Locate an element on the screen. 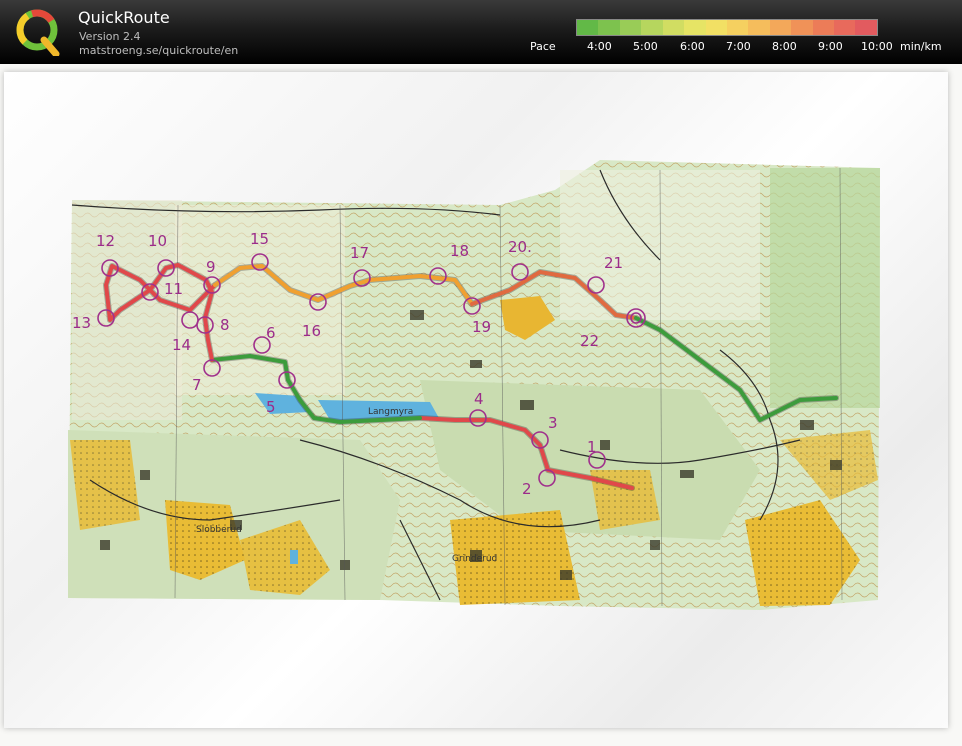 This screenshot has width=962, height=746. control-number: 5 is located at coordinates (271, 407).